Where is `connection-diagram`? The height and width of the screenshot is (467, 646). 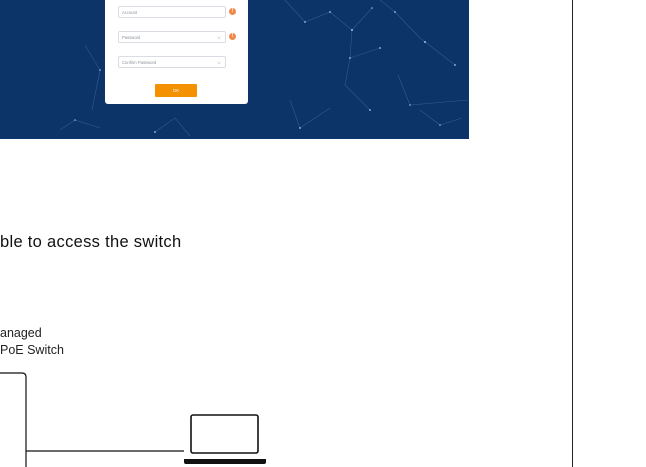
connection-diagram is located at coordinates (133, 419).